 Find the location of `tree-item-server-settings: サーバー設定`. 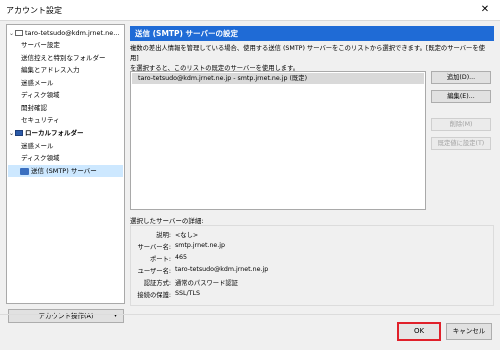

tree-item-server-settings: サーバー設定 is located at coordinates (40, 45).